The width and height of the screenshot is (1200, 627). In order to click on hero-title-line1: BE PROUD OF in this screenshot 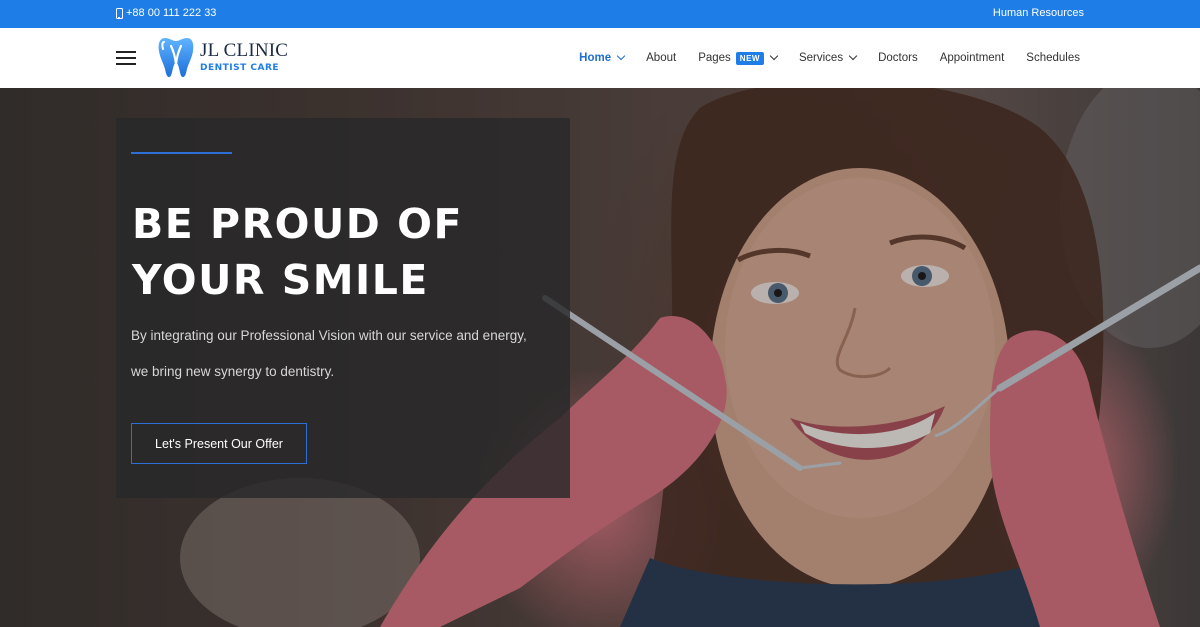, I will do `click(297, 224)`.